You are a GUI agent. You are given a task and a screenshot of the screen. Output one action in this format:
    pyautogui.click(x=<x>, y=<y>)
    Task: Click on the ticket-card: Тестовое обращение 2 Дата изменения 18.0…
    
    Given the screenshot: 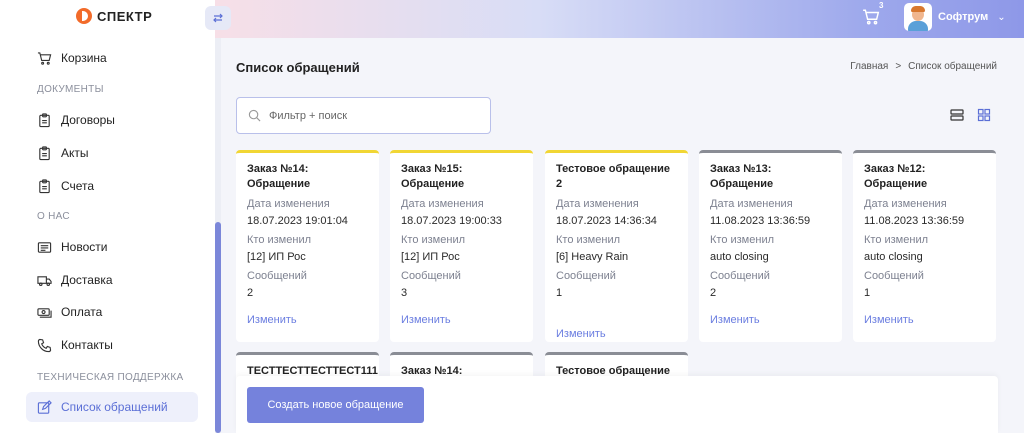 What is the action you would take?
    pyautogui.click(x=616, y=246)
    